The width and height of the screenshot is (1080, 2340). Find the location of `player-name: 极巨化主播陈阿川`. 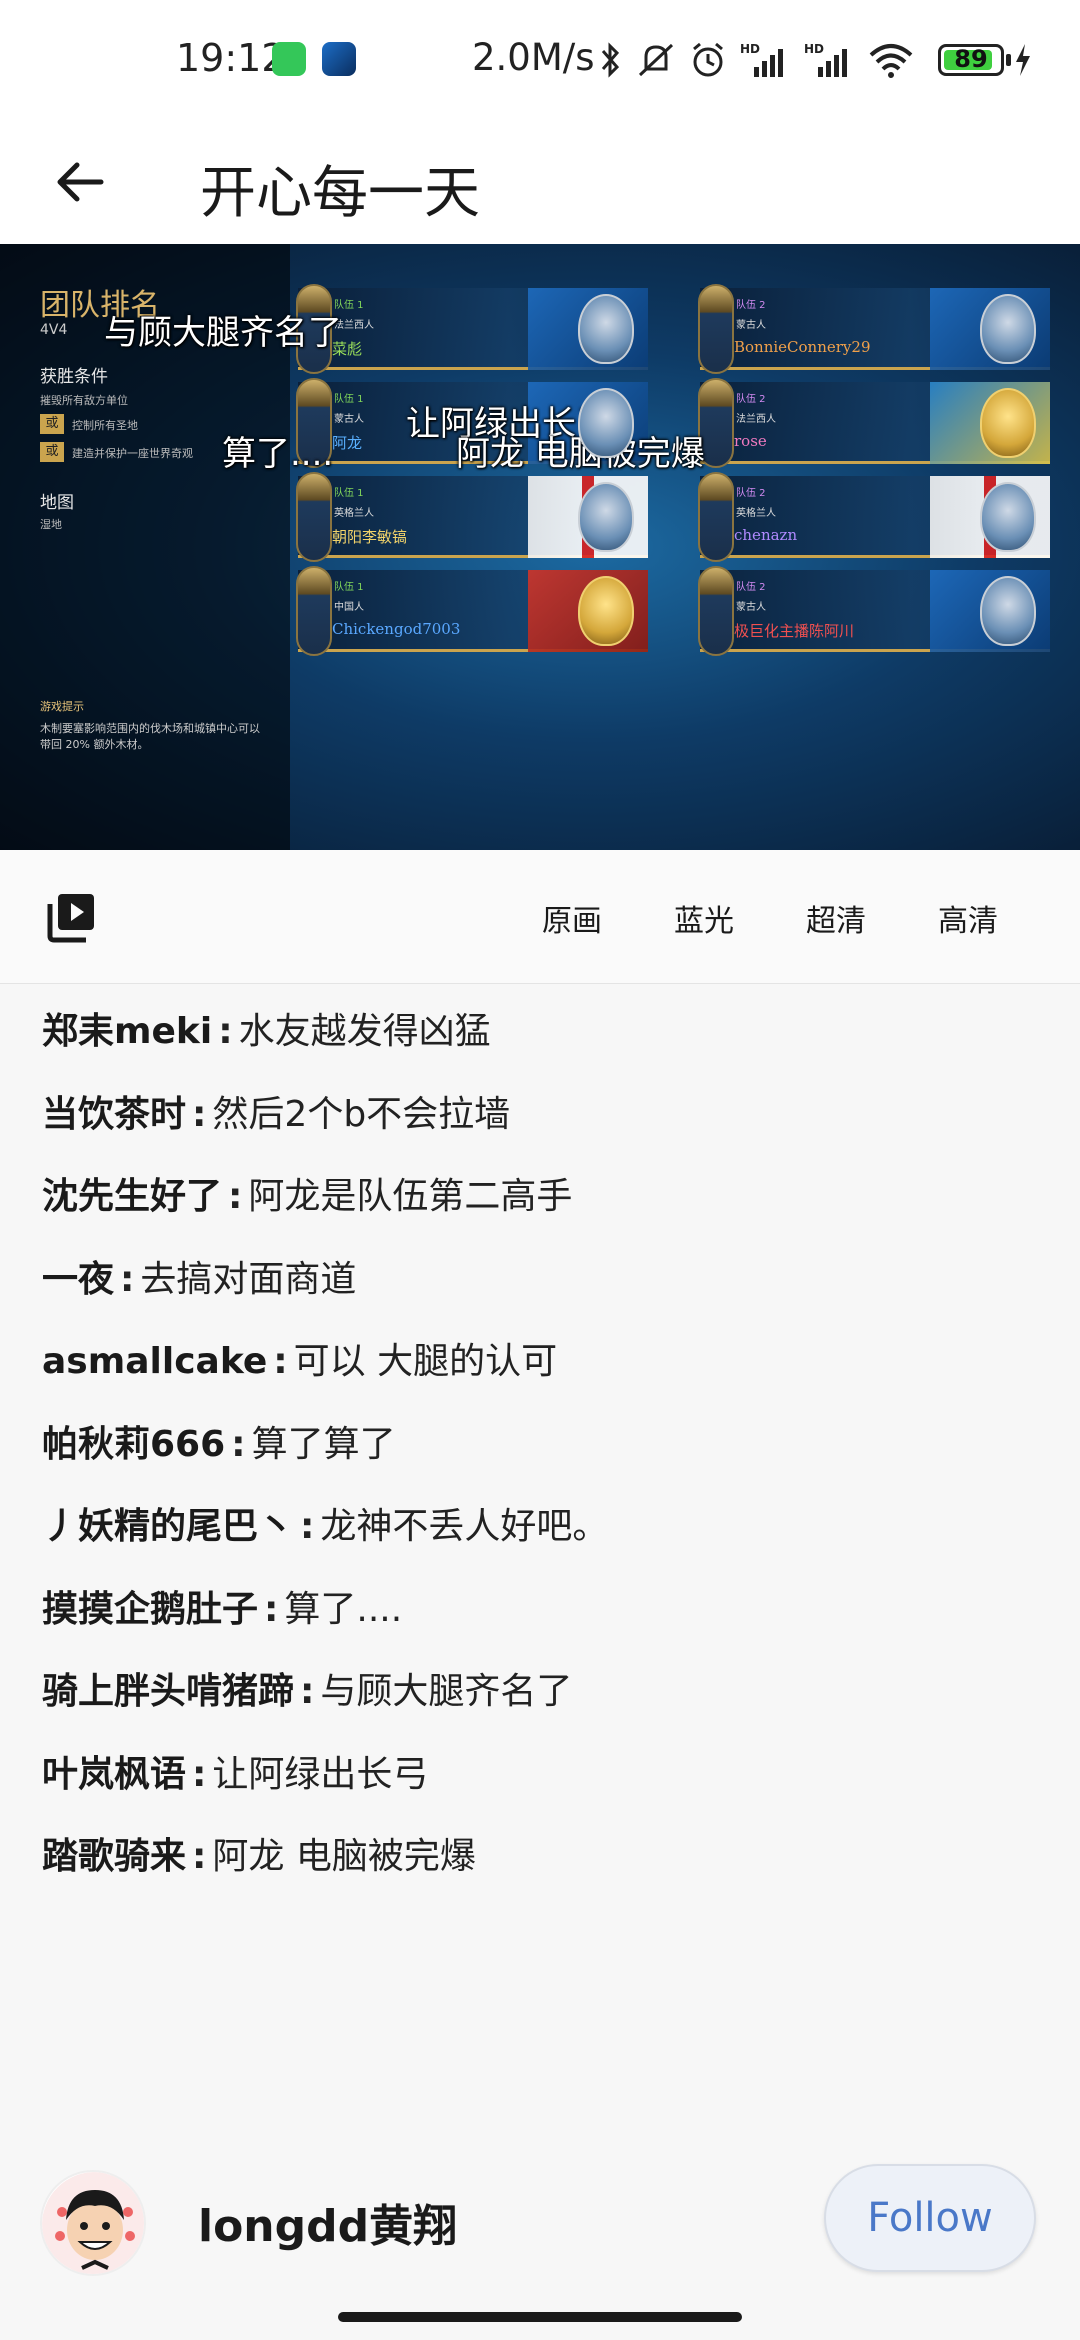

player-name: 极巨化主播陈阿川 is located at coordinates (794, 631).